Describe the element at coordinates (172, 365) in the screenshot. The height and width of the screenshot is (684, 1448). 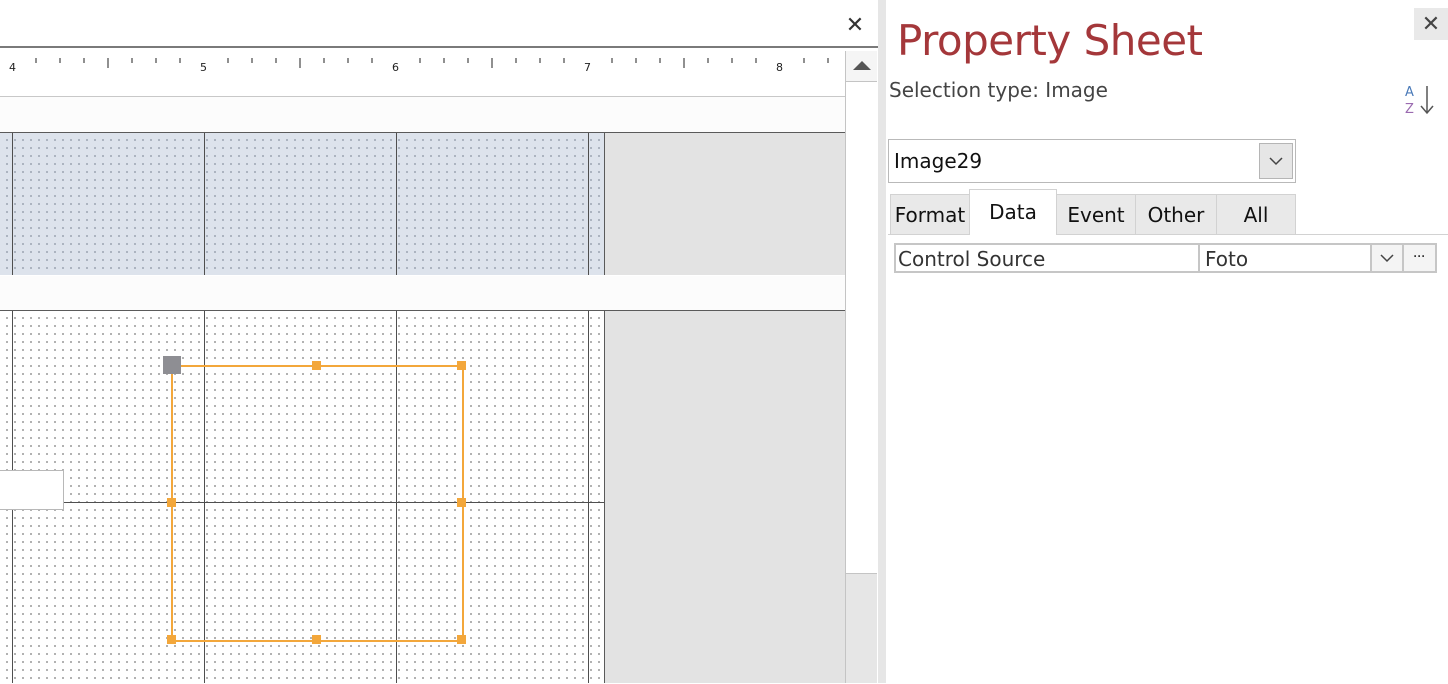
I see `move-handle` at that location.